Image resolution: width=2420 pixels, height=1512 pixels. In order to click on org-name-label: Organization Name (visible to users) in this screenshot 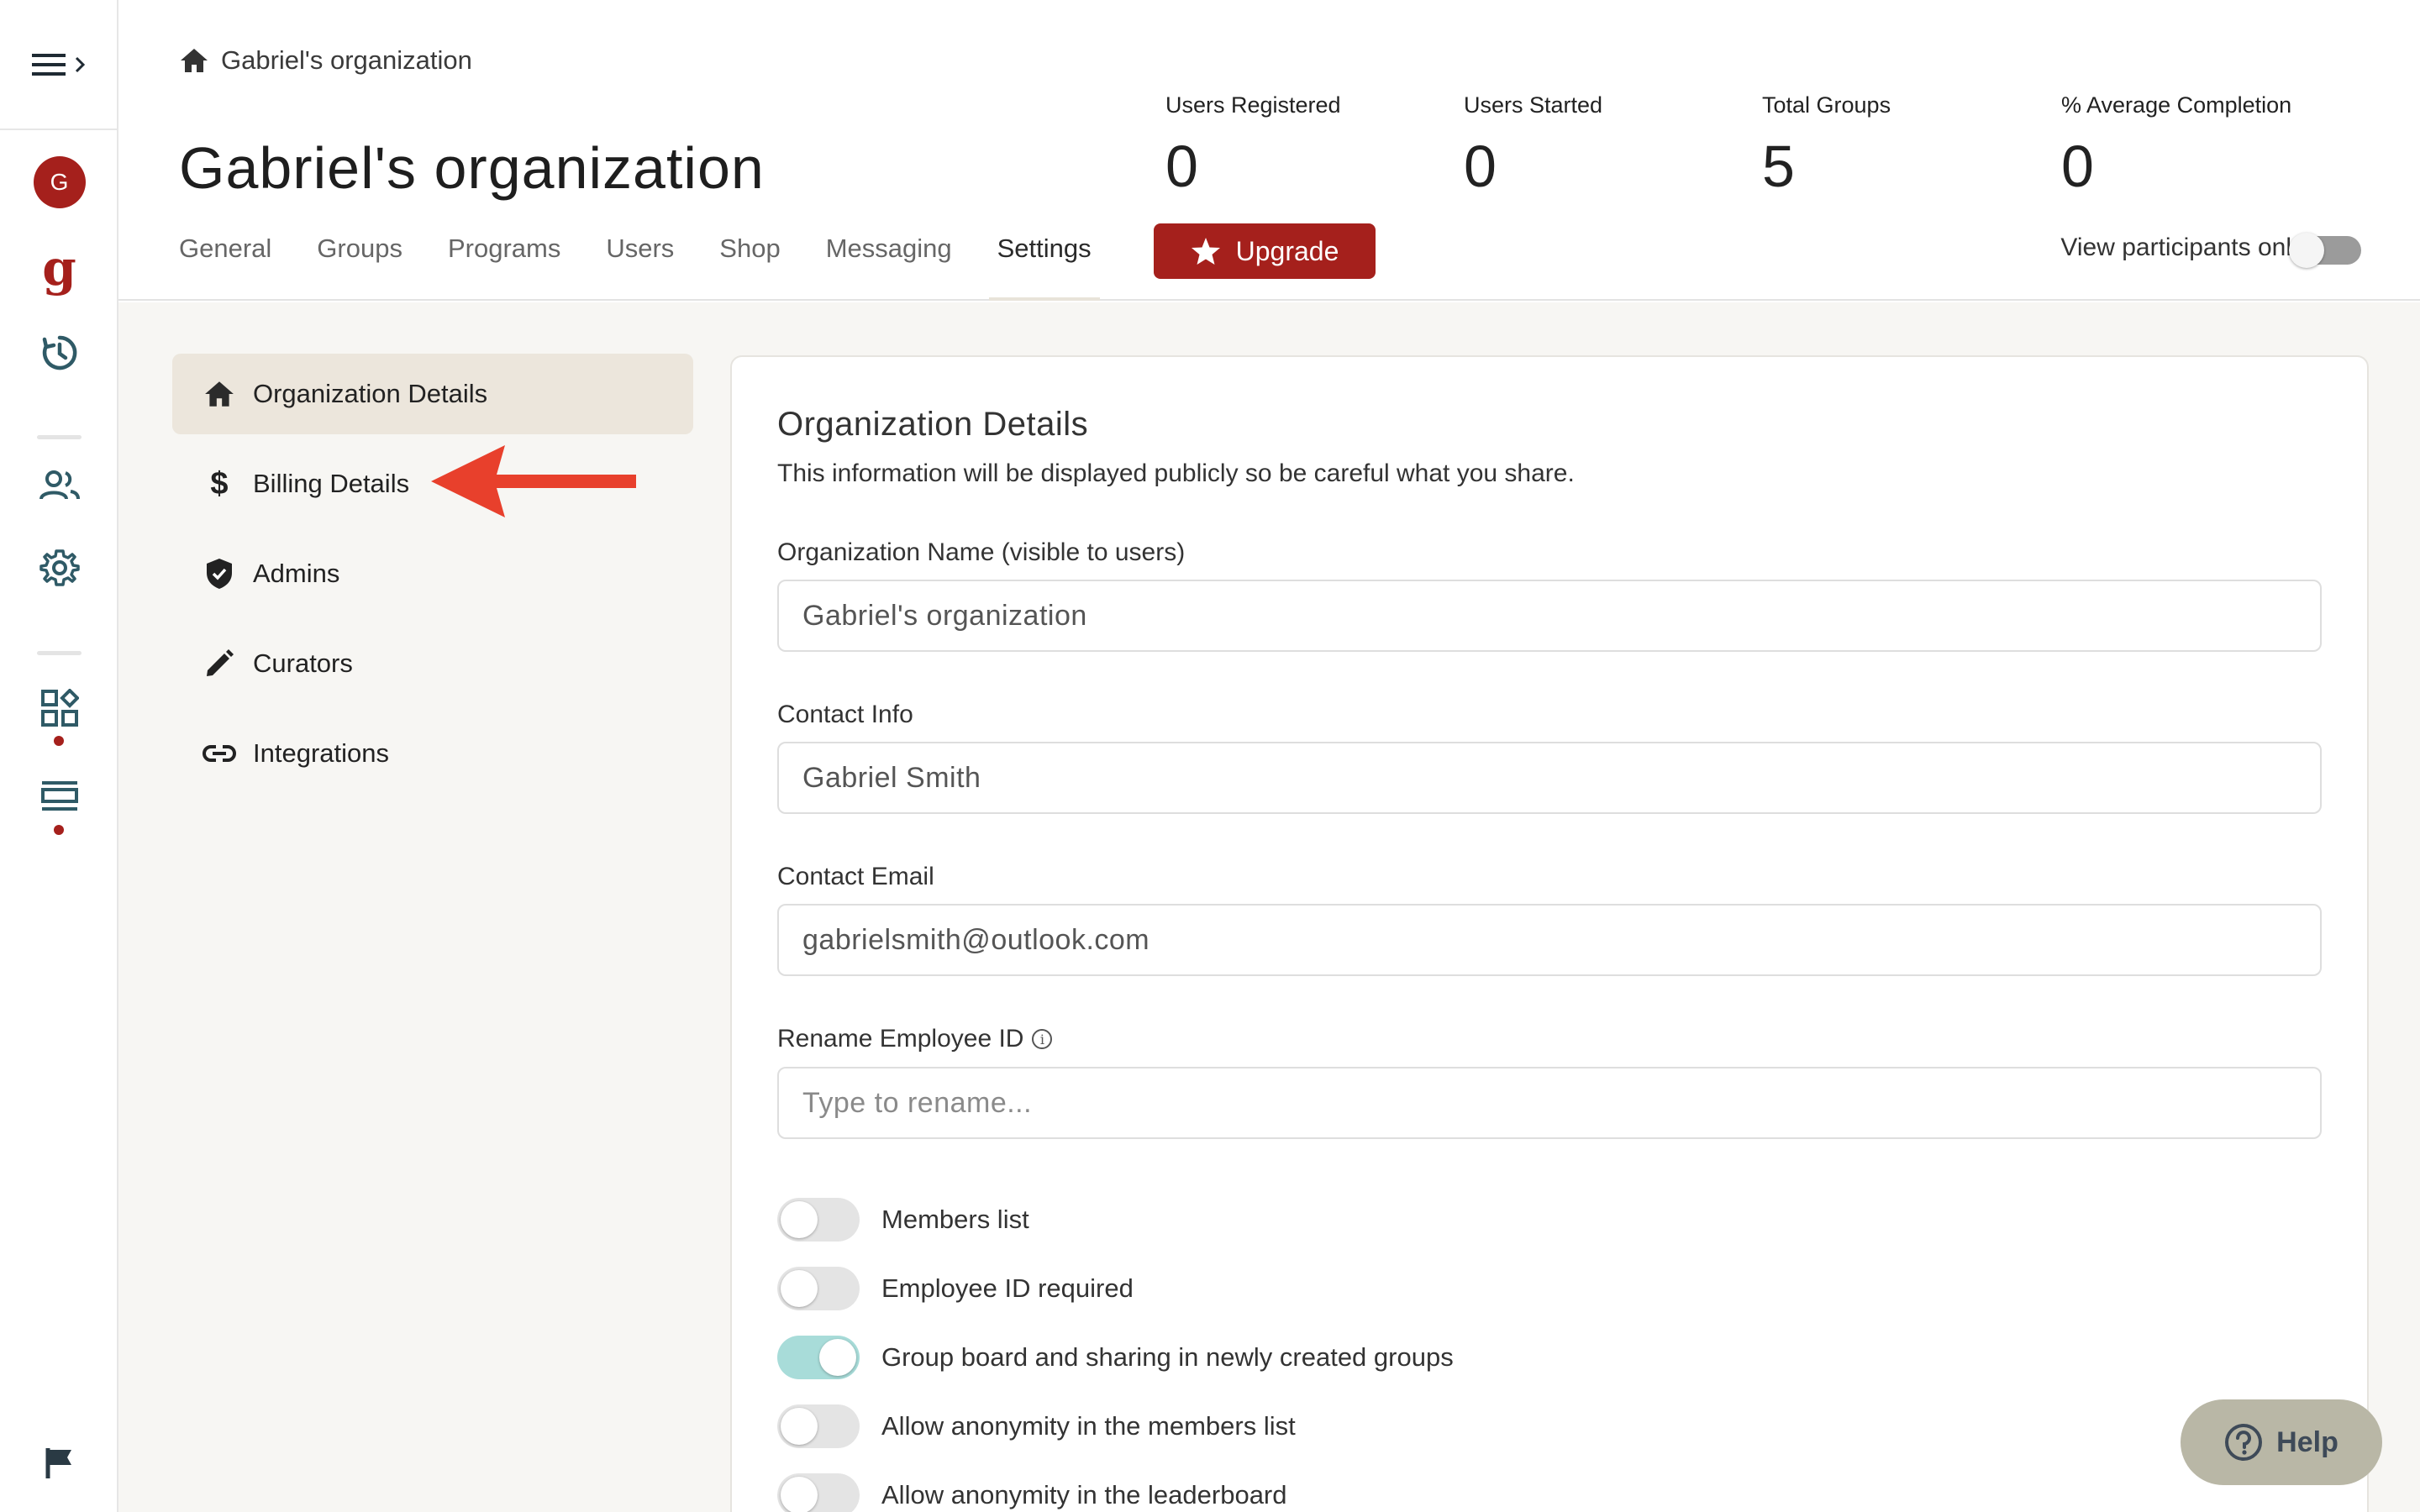, I will do `click(982, 552)`.